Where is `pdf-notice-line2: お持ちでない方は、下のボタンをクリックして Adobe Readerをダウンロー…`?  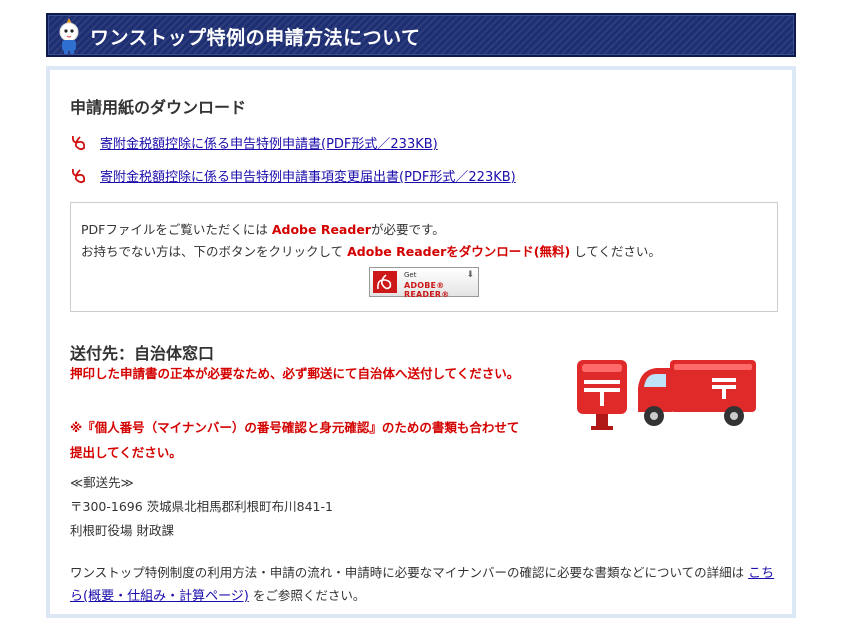 pdf-notice-line2: お持ちでない方は、下のボタンをクリックして Adobe Readerをダウンロー… is located at coordinates (371, 250).